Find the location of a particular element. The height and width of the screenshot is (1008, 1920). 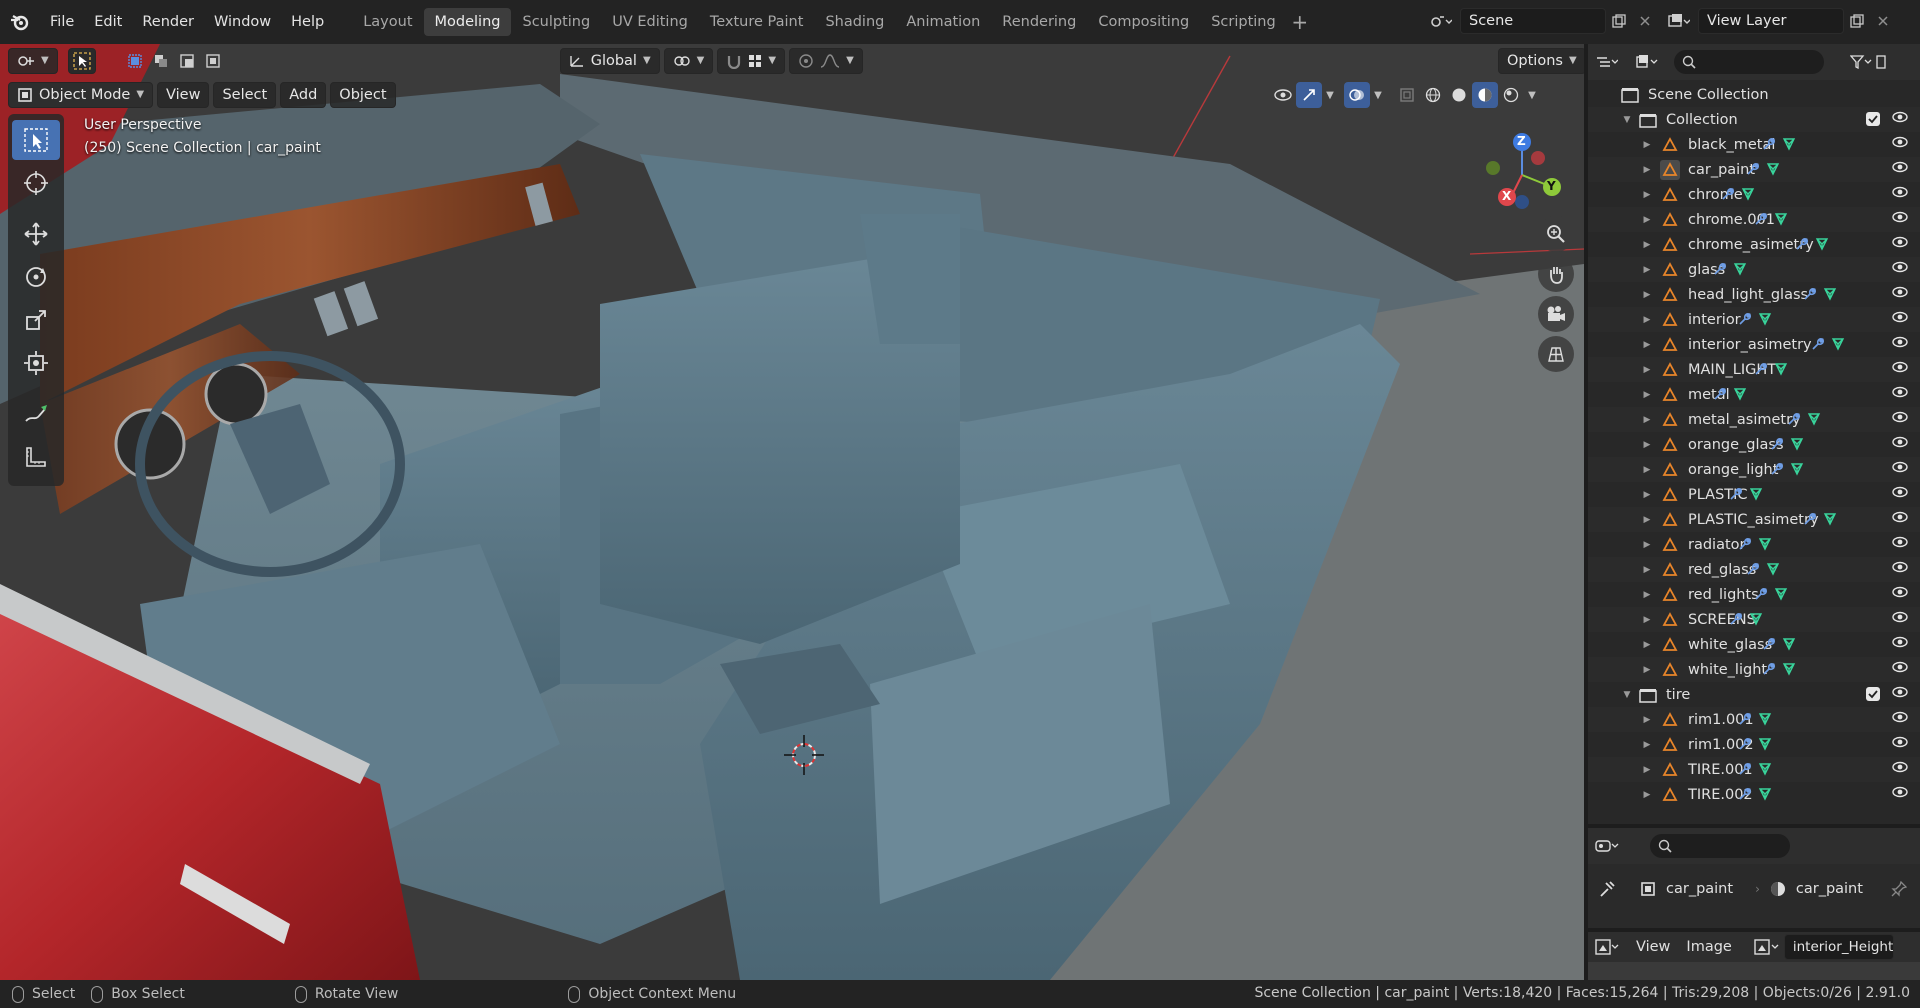

outliner-object-row: ▶ chrome is located at coordinates (1754, 194).